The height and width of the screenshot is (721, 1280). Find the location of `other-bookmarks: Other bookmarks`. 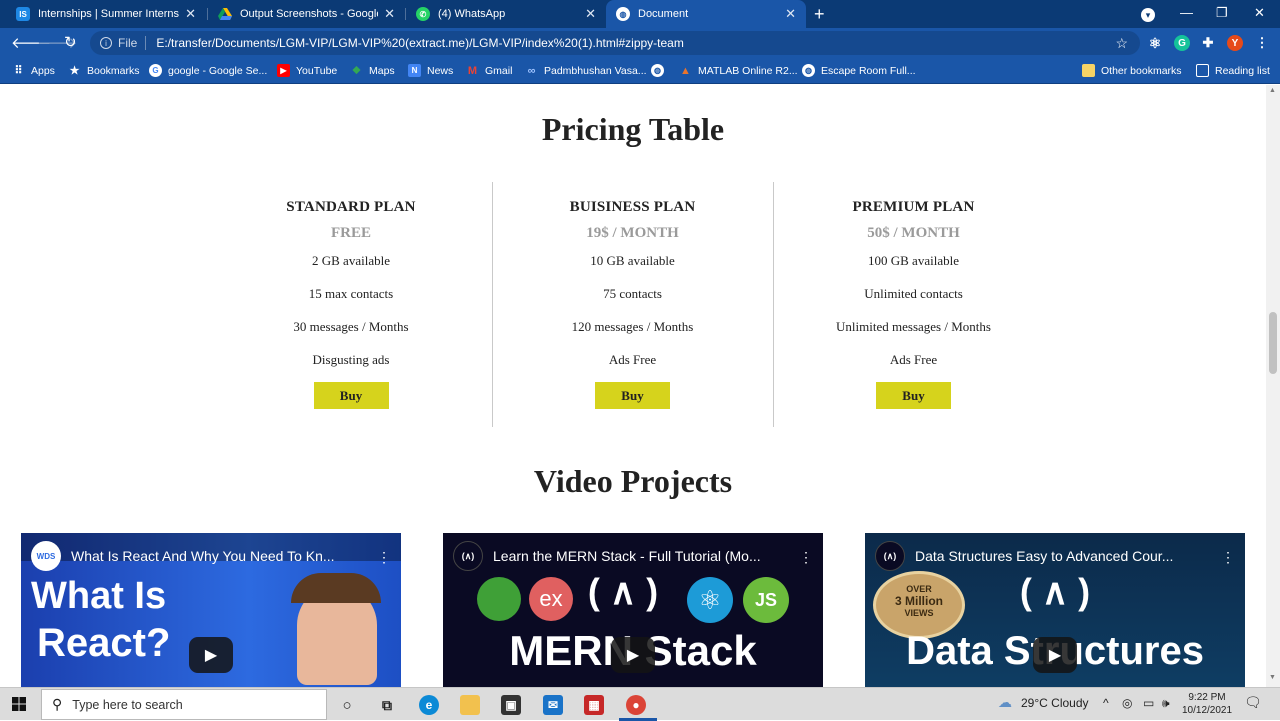

other-bookmarks: Other bookmarks is located at coordinates (1132, 70).